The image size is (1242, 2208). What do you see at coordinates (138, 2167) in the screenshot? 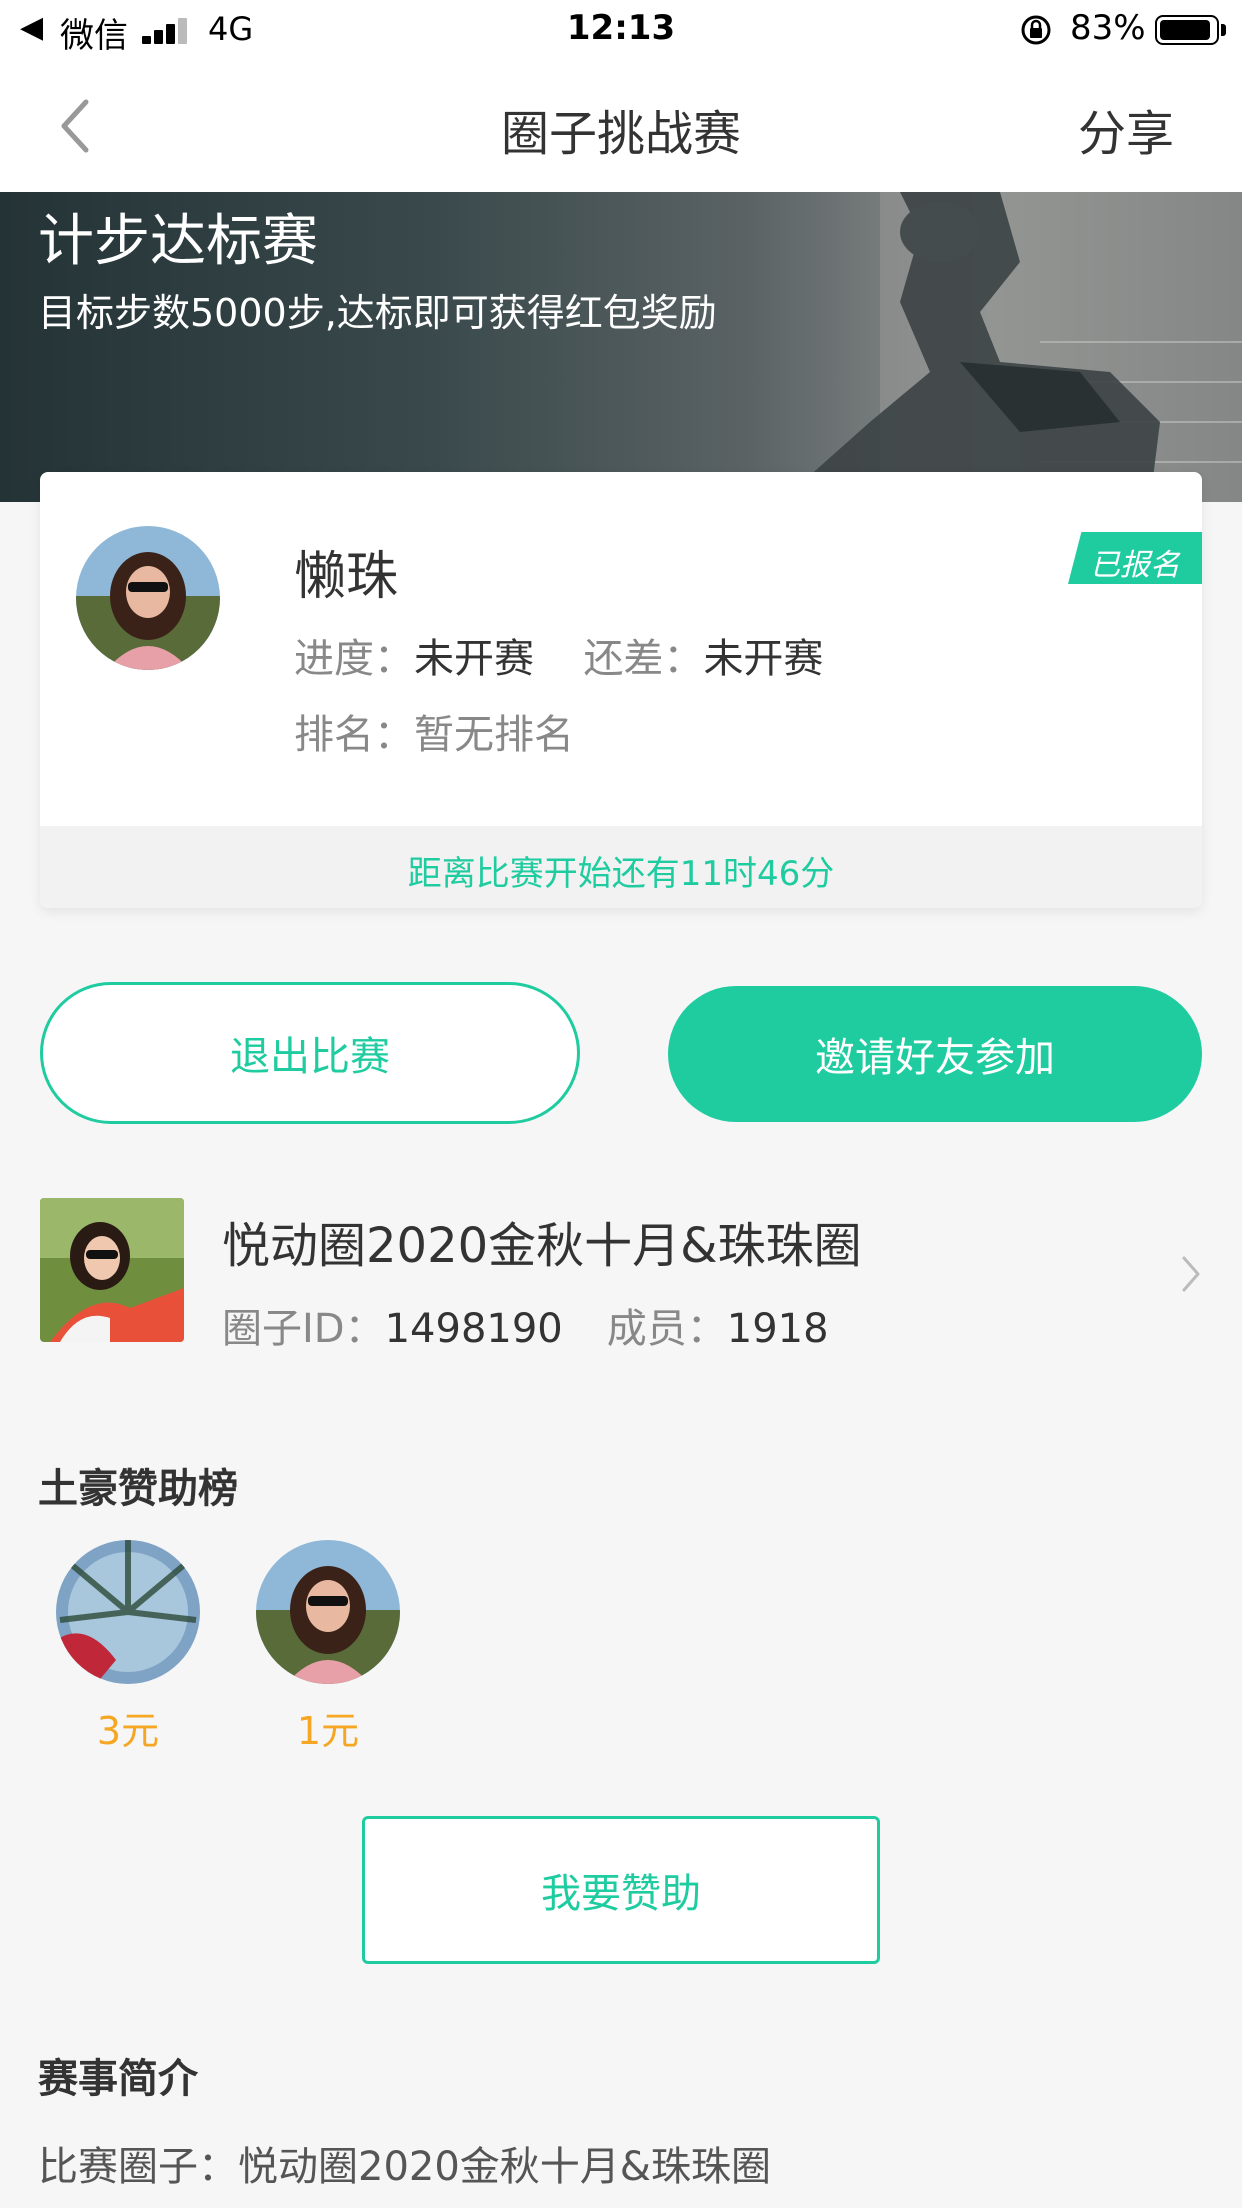
I see `intro-circle-label: 比赛圈子：` at bounding box center [138, 2167].